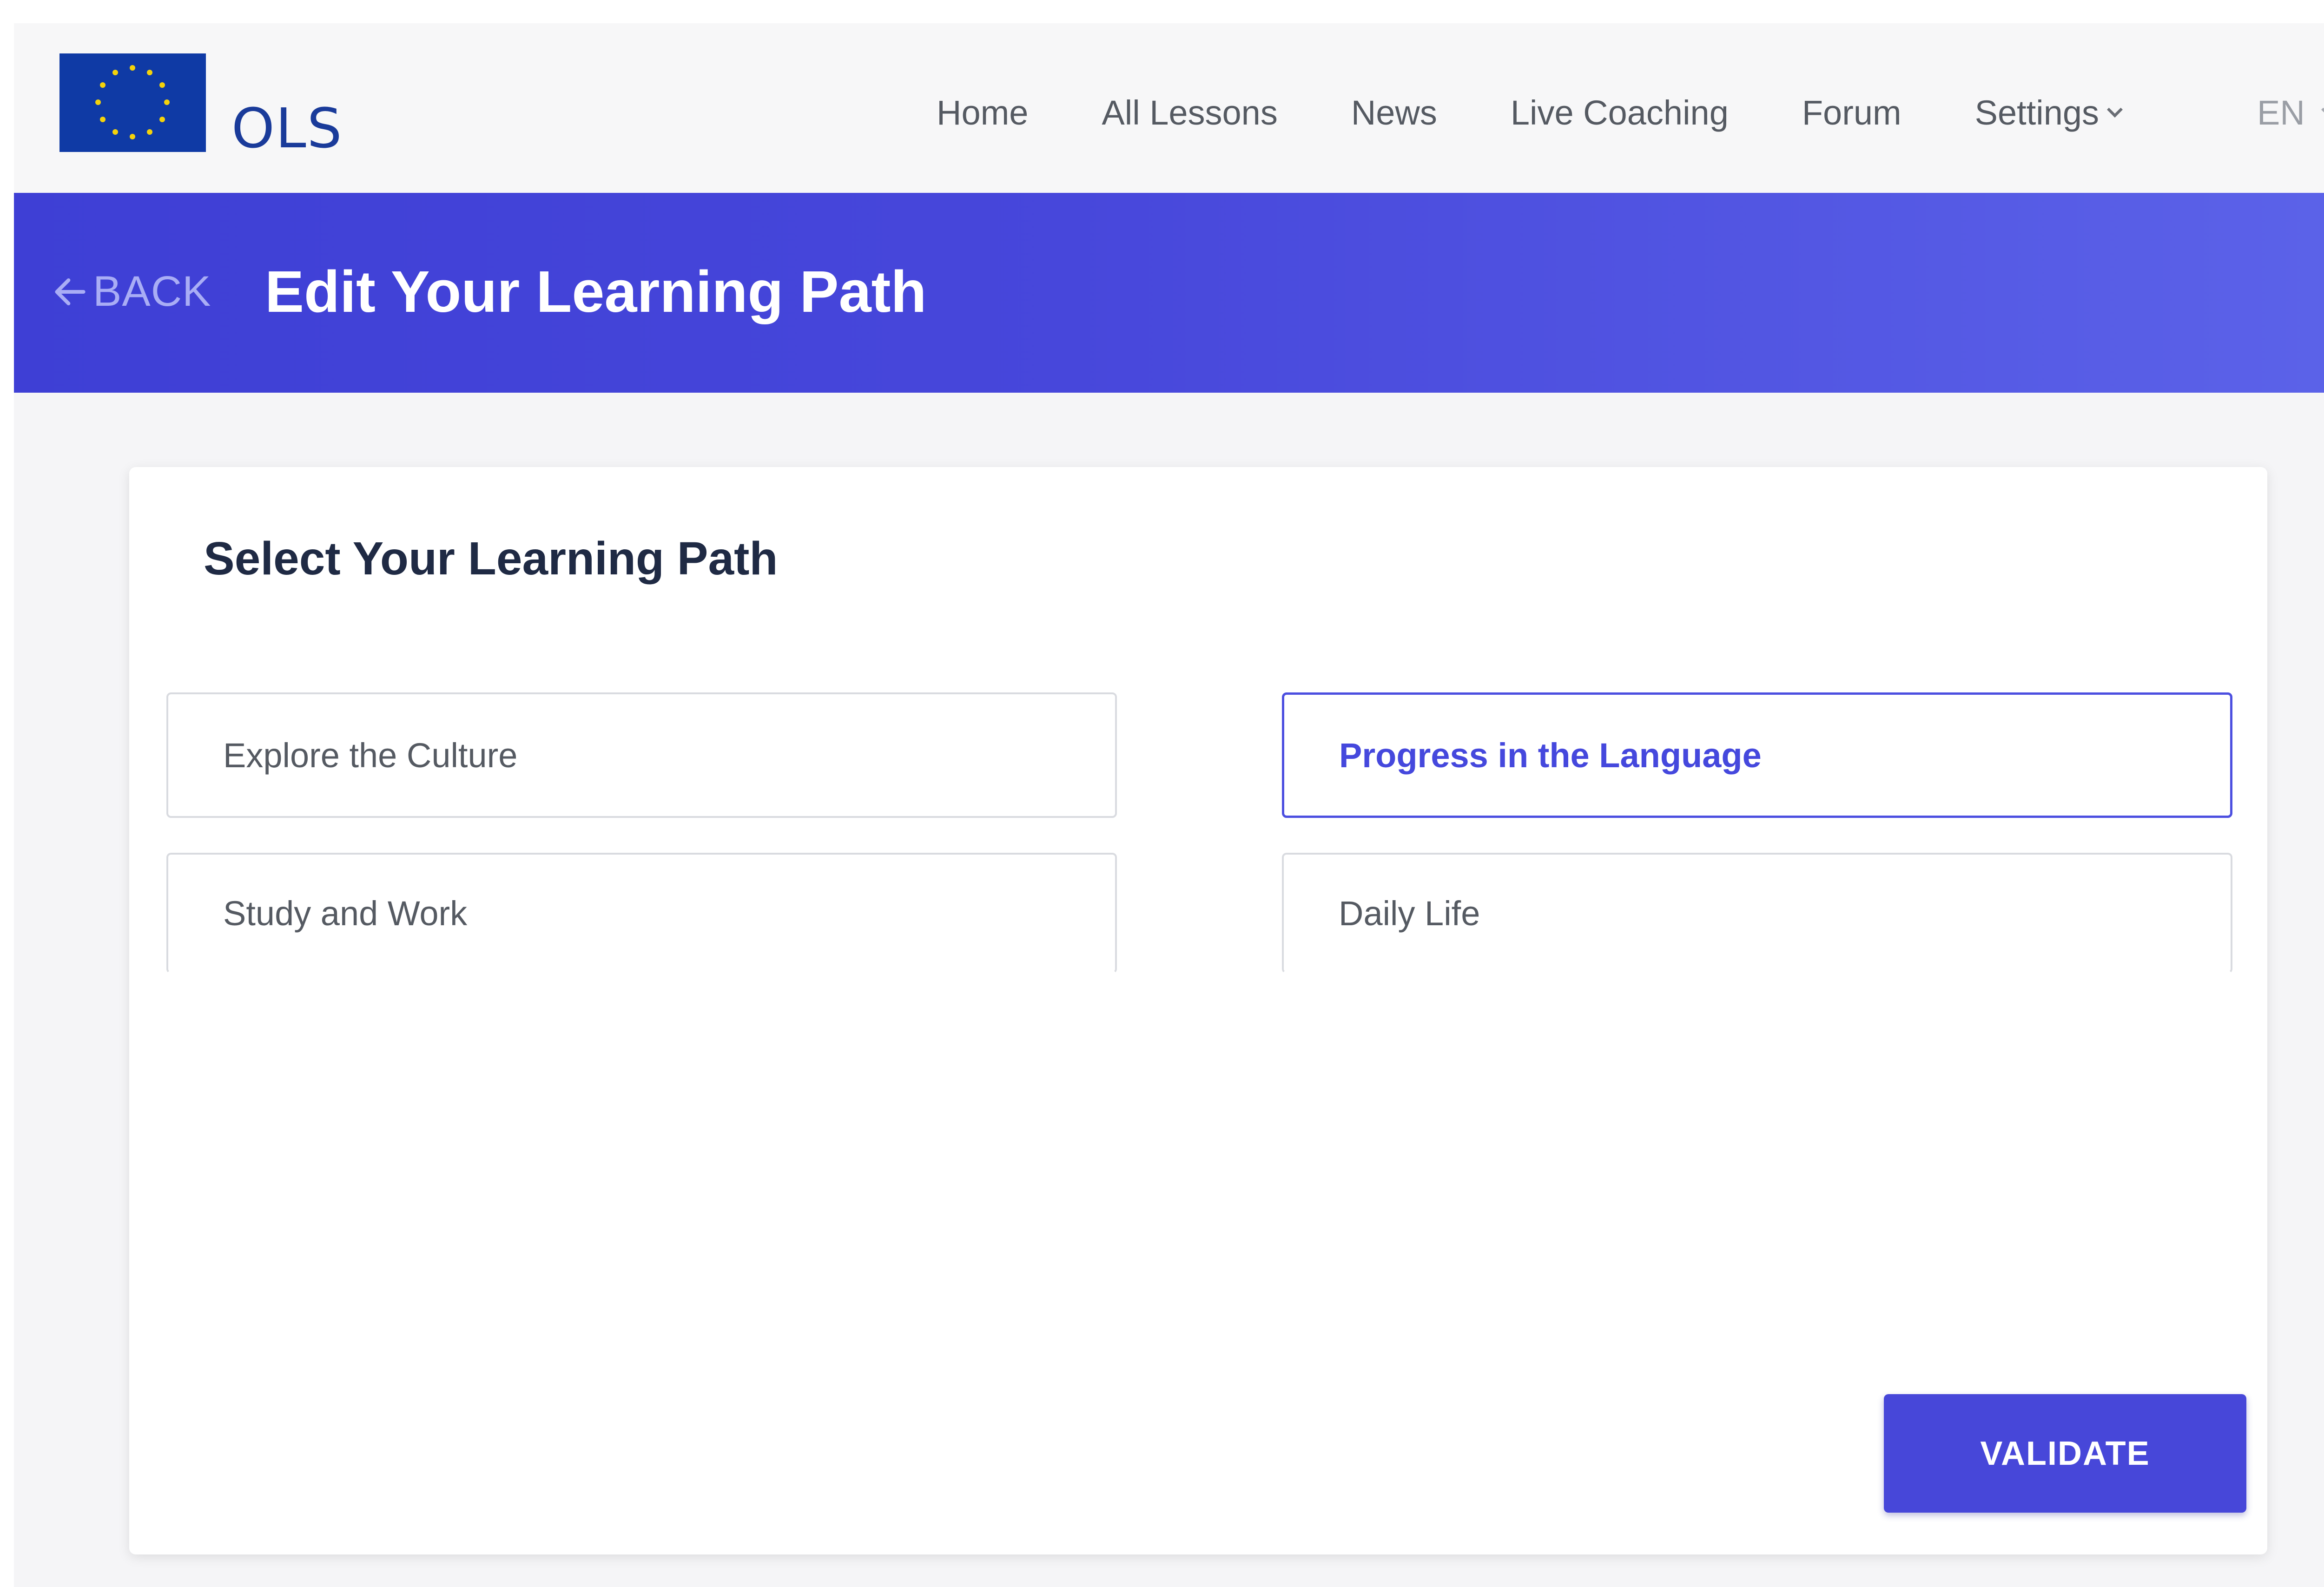  I want to click on nav-news-label: News, so click(1394, 112).